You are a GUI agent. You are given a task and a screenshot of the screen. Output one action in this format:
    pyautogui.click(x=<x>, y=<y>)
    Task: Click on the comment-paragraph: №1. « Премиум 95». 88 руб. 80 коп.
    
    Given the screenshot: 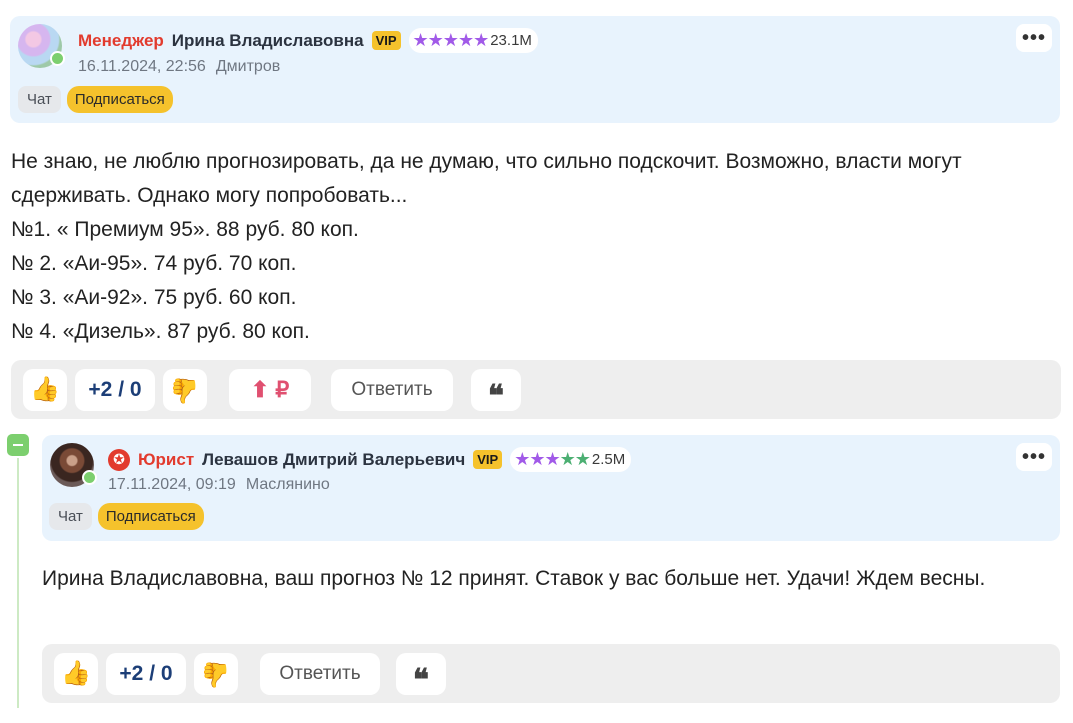 What is the action you would take?
    pyautogui.click(x=185, y=229)
    